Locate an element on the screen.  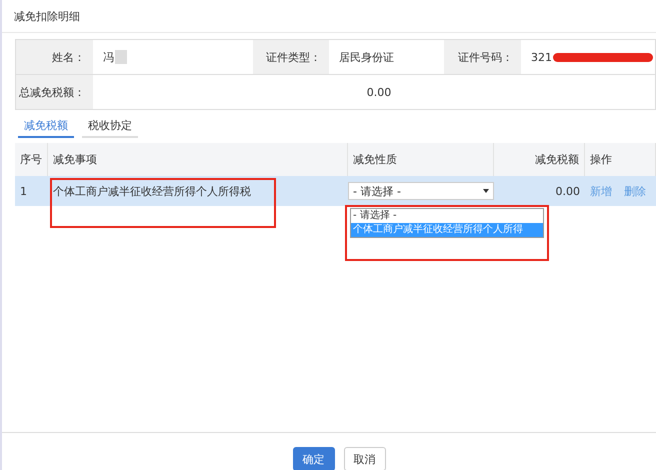
field-label: 总减免税额： is located at coordinates (54, 92).